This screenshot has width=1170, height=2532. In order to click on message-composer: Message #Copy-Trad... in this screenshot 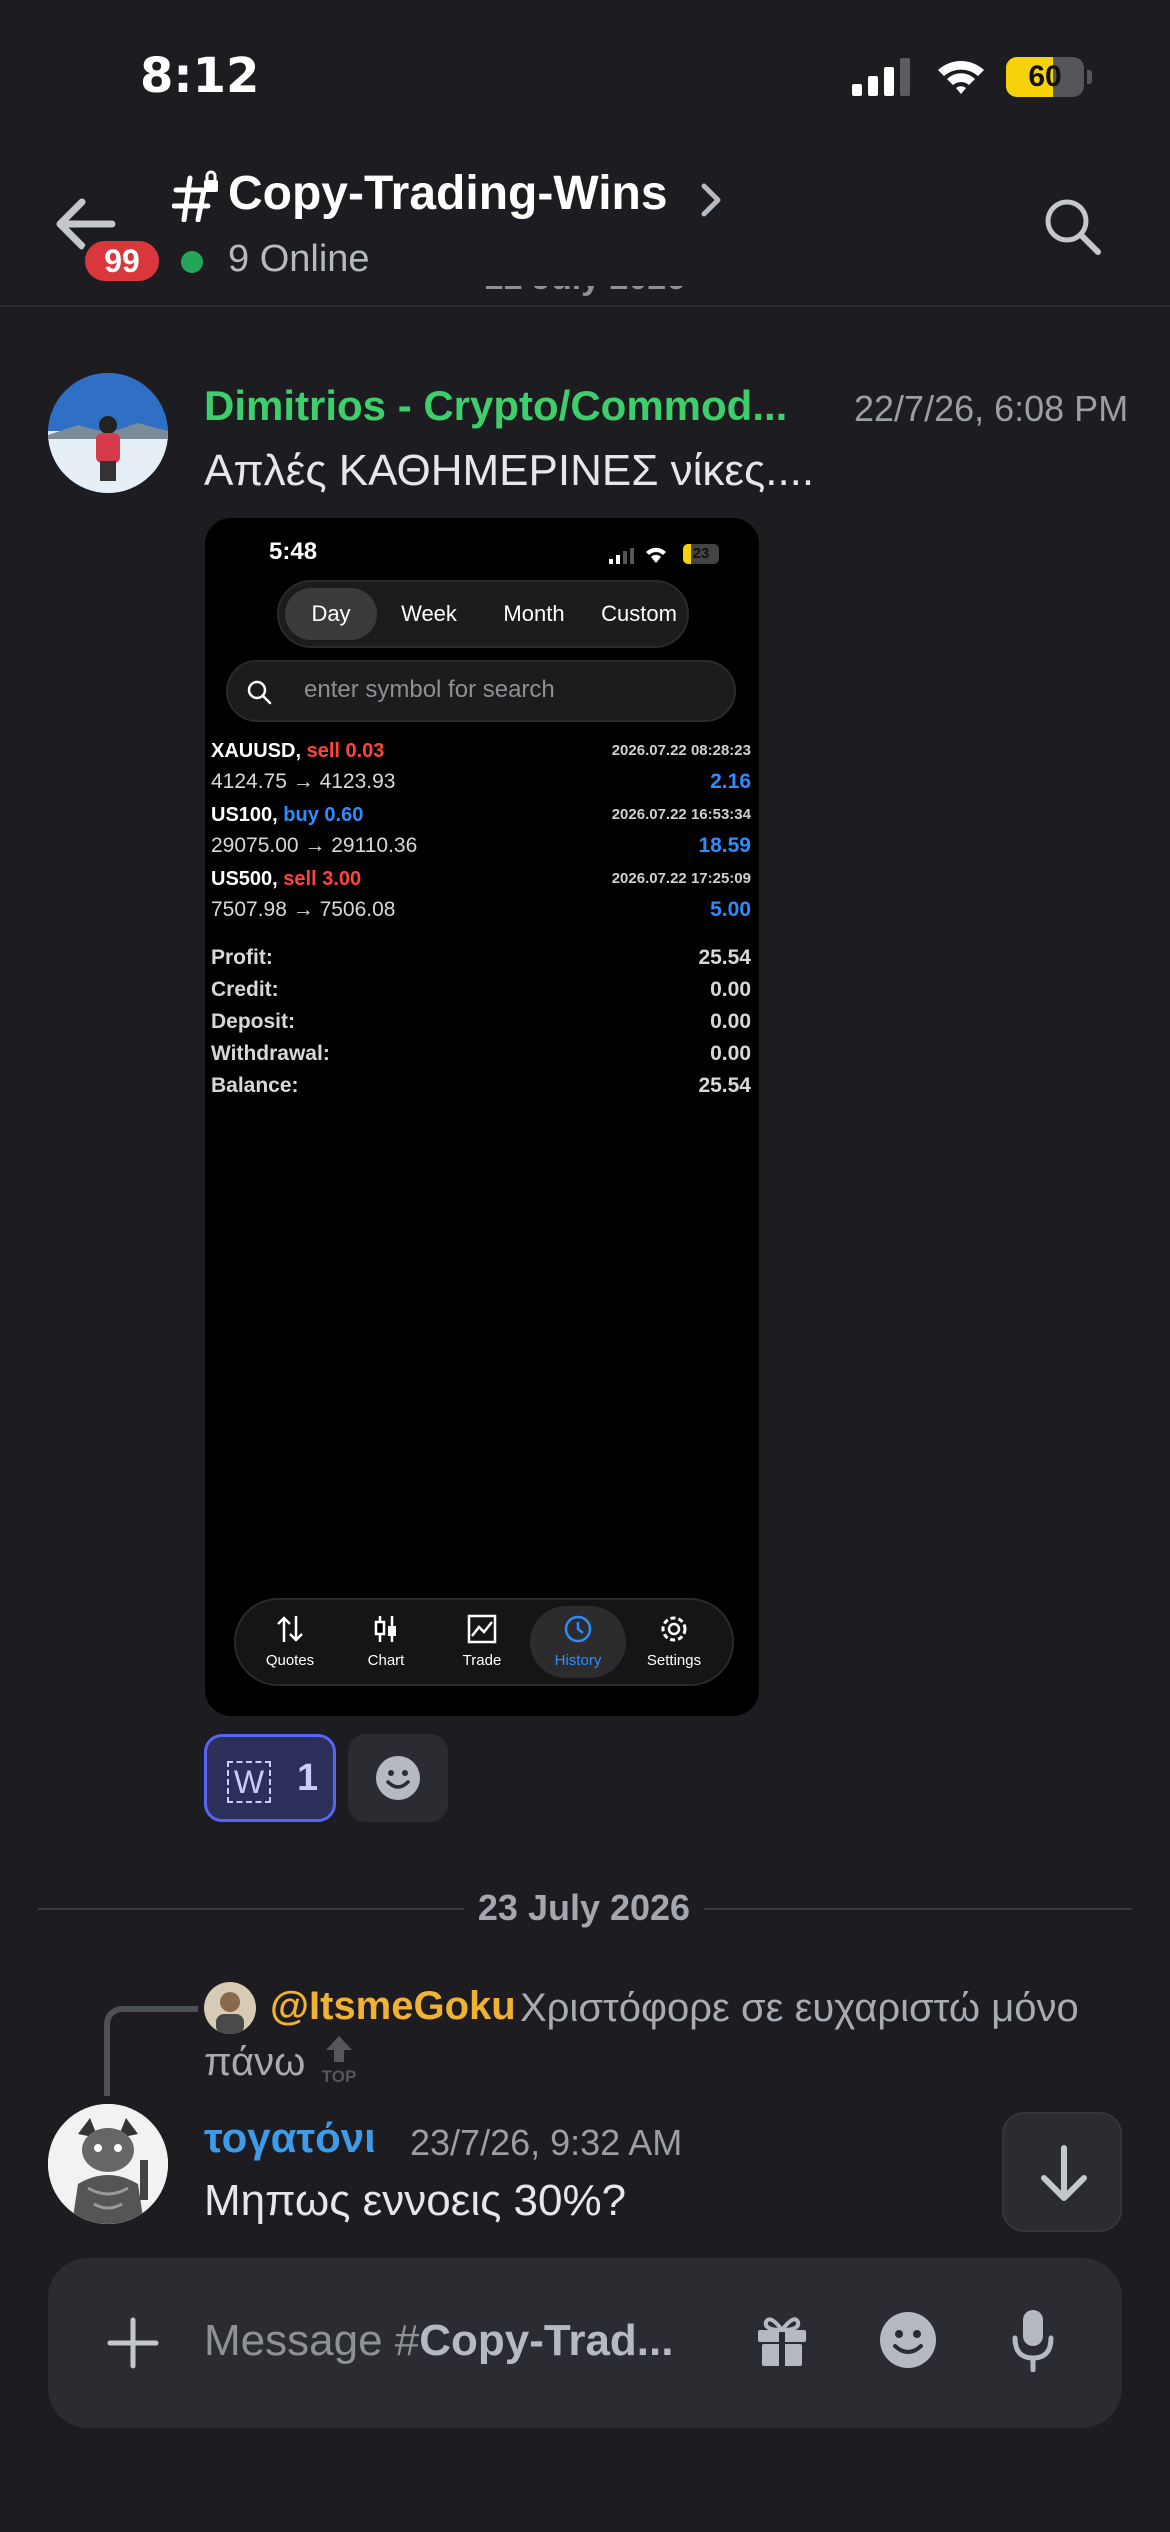, I will do `click(585, 2343)`.